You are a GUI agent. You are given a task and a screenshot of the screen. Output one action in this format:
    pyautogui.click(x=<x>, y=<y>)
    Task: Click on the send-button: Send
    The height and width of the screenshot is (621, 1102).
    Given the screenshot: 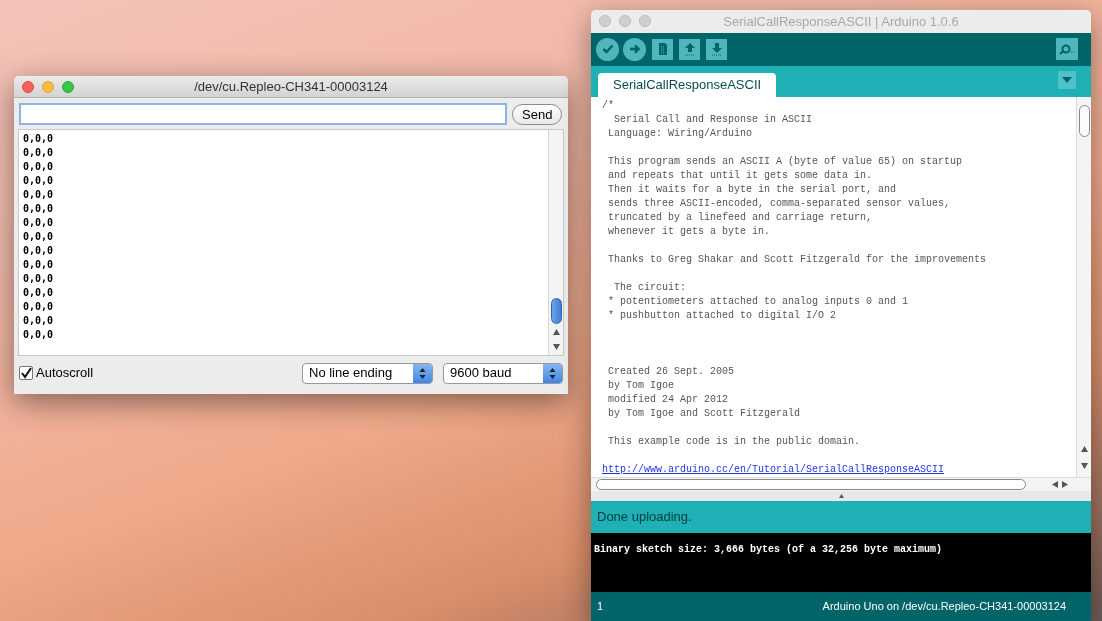 What is the action you would take?
    pyautogui.click(x=537, y=114)
    